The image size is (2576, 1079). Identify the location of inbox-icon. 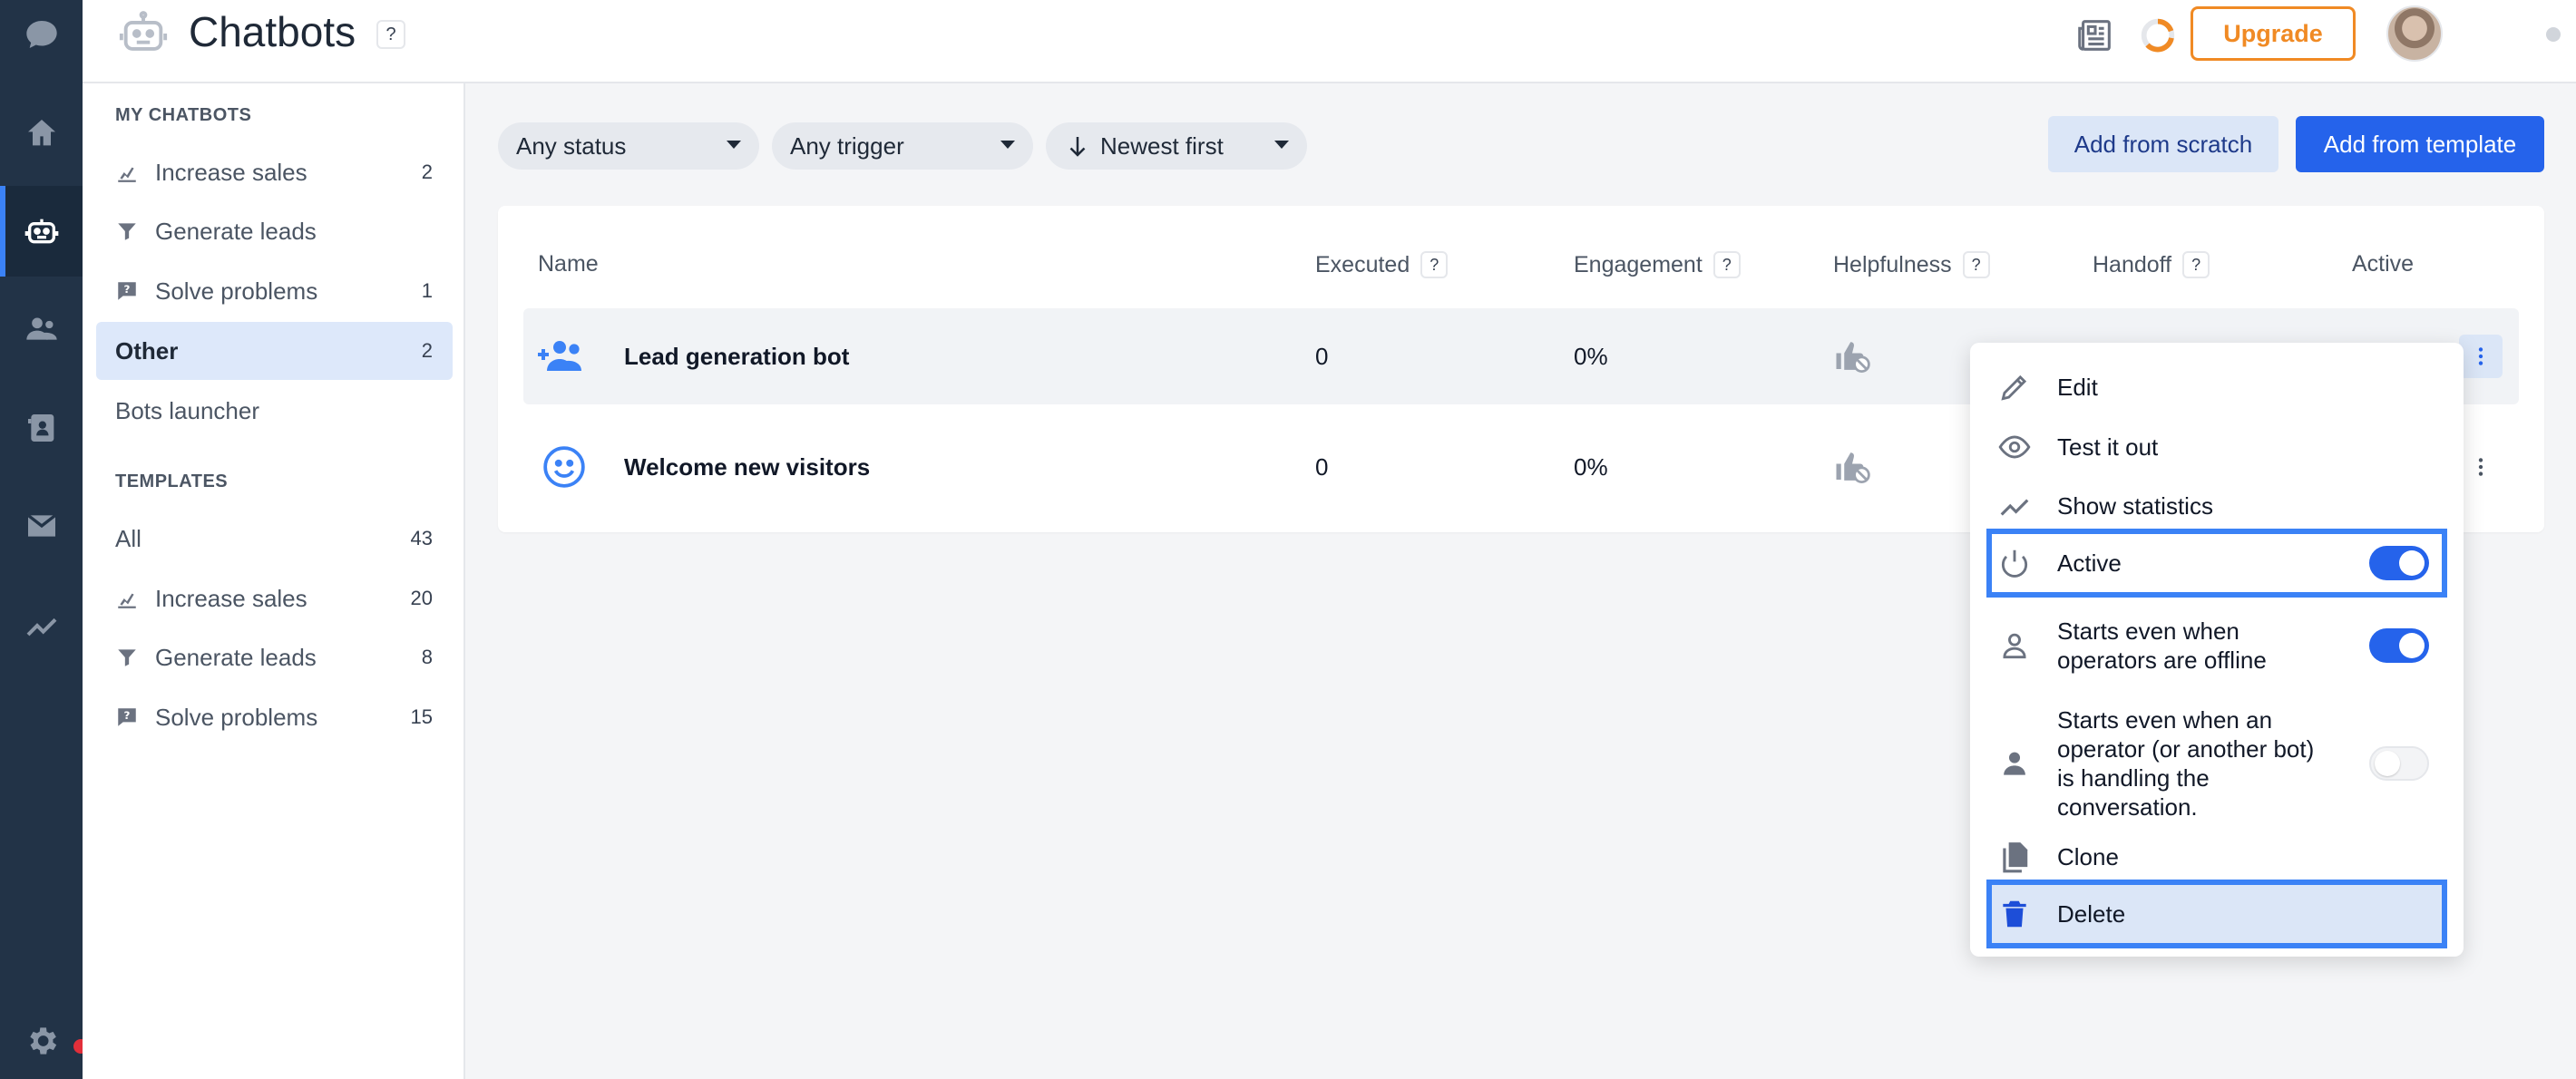
(41, 526).